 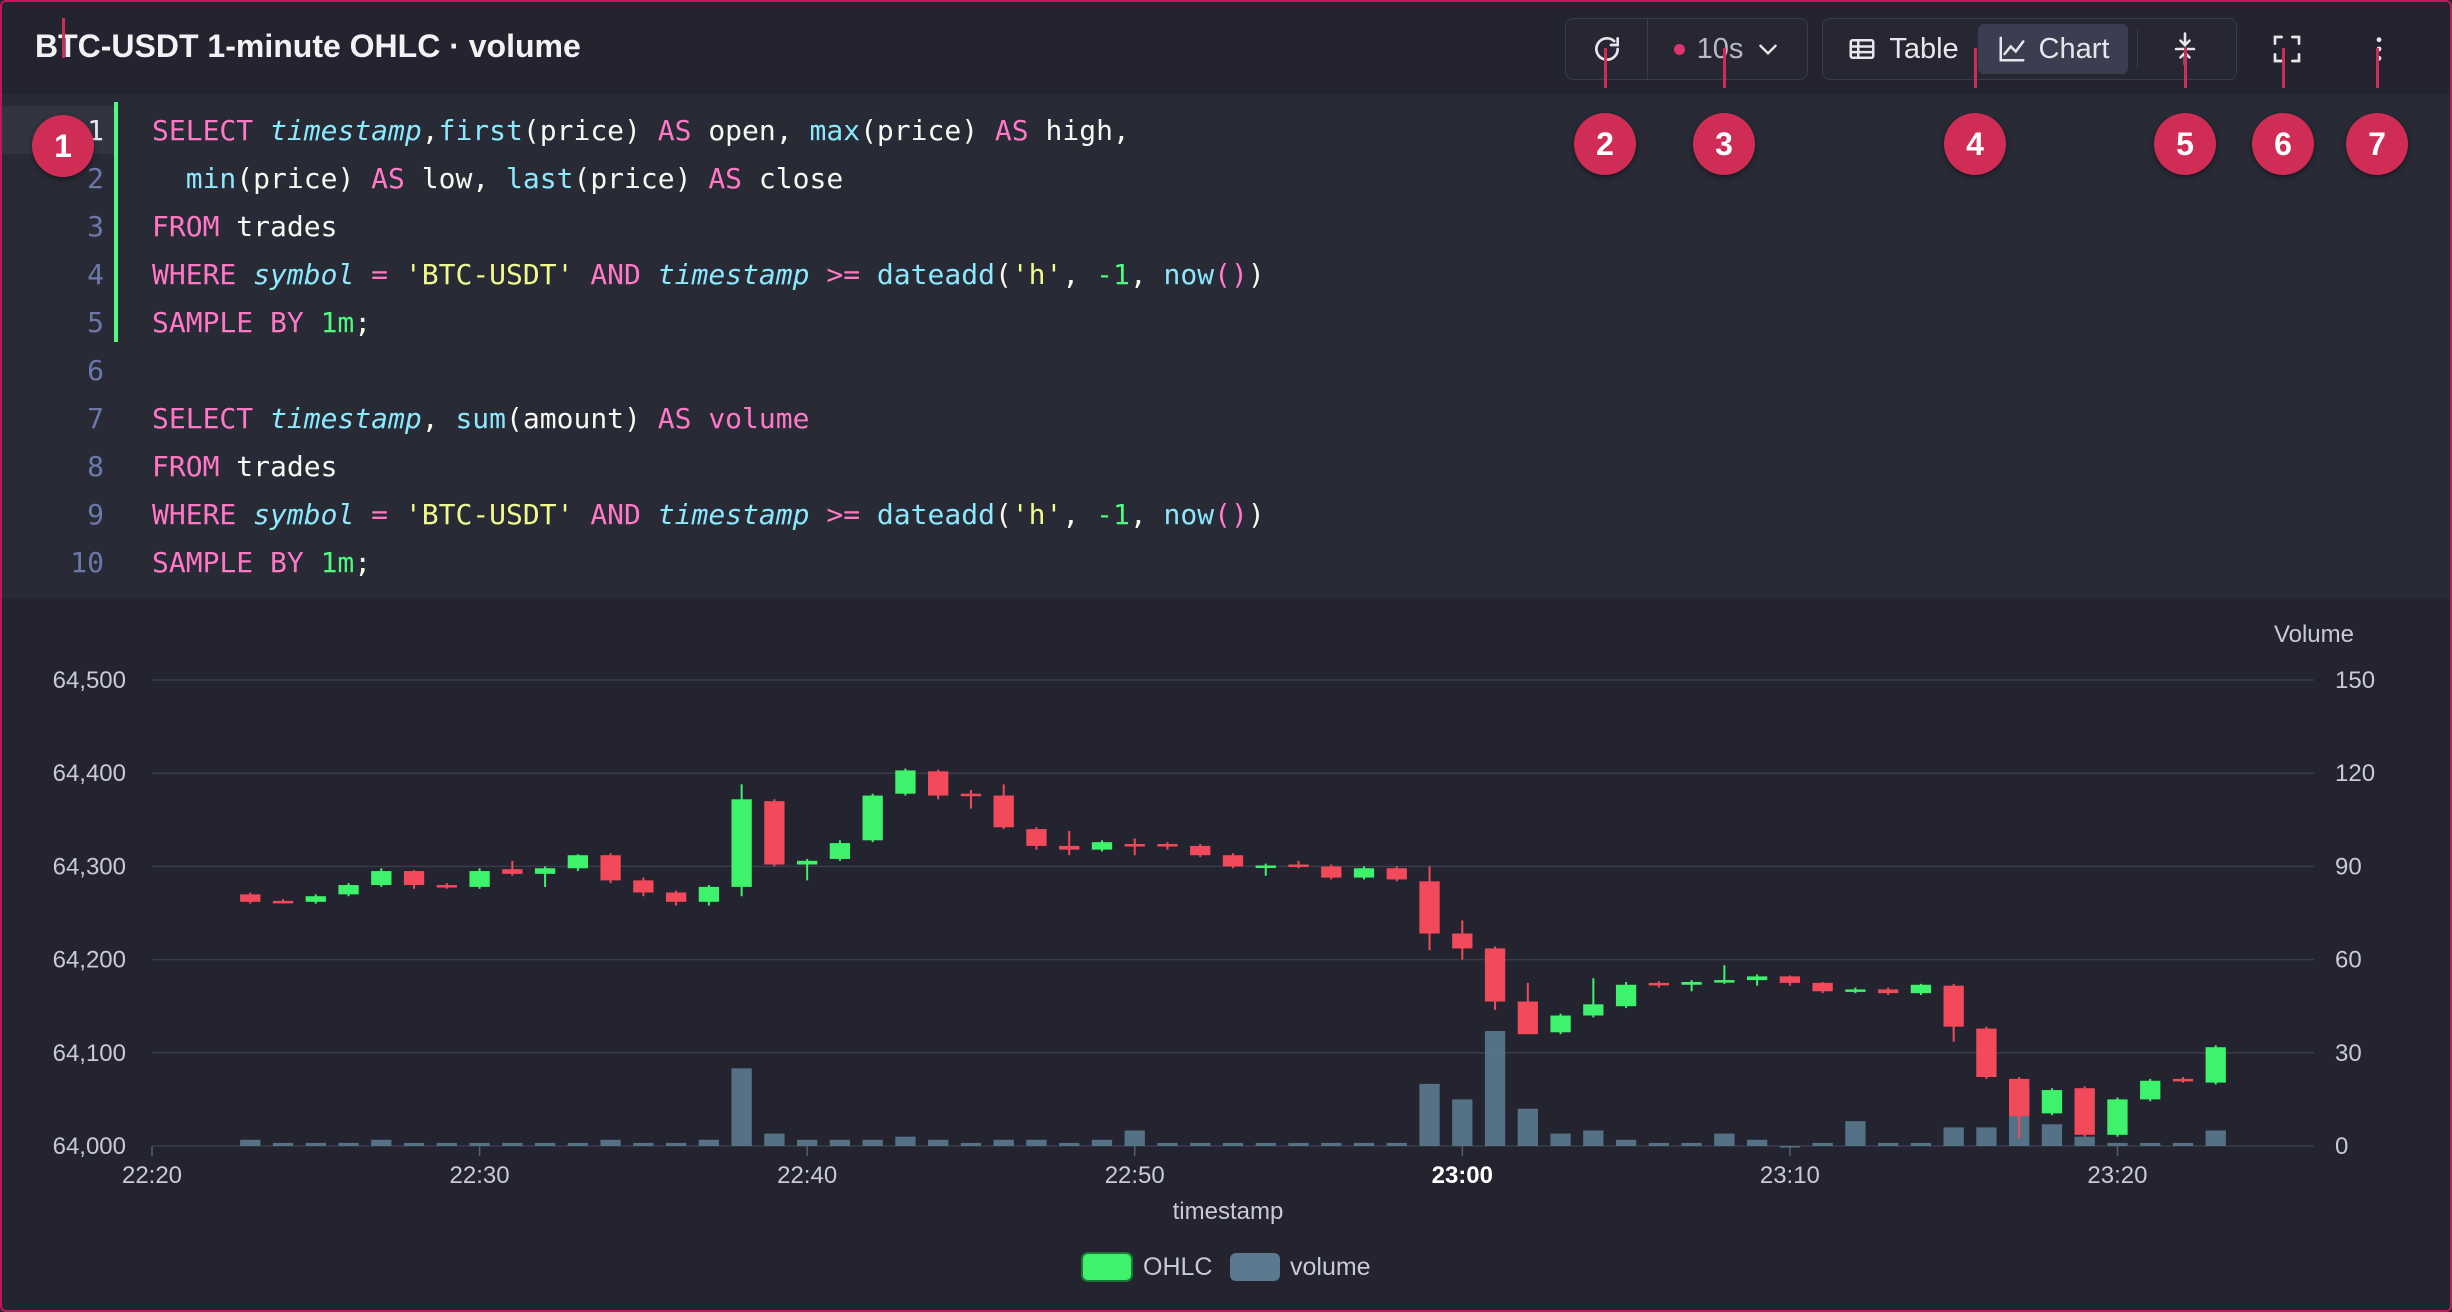 I want to click on code-text: FROM trades, so click(x=244, y=466).